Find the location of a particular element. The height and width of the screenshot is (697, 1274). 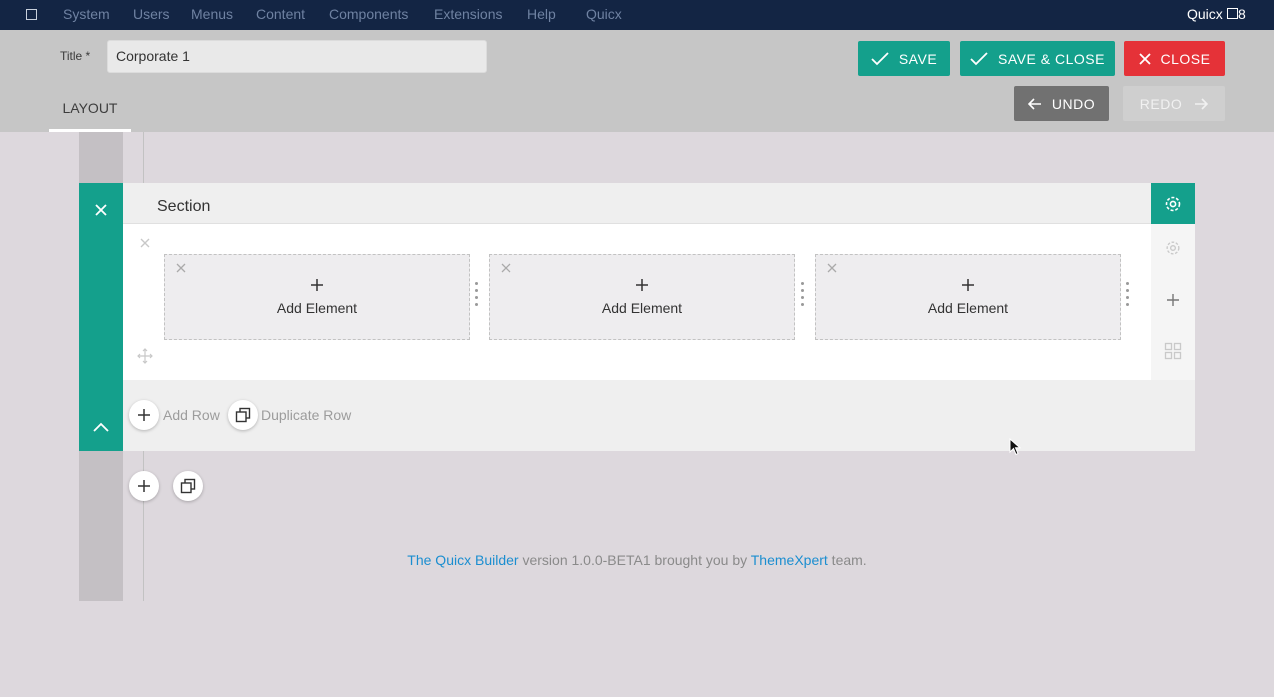

title-input: Corporate 1 is located at coordinates (297, 56).